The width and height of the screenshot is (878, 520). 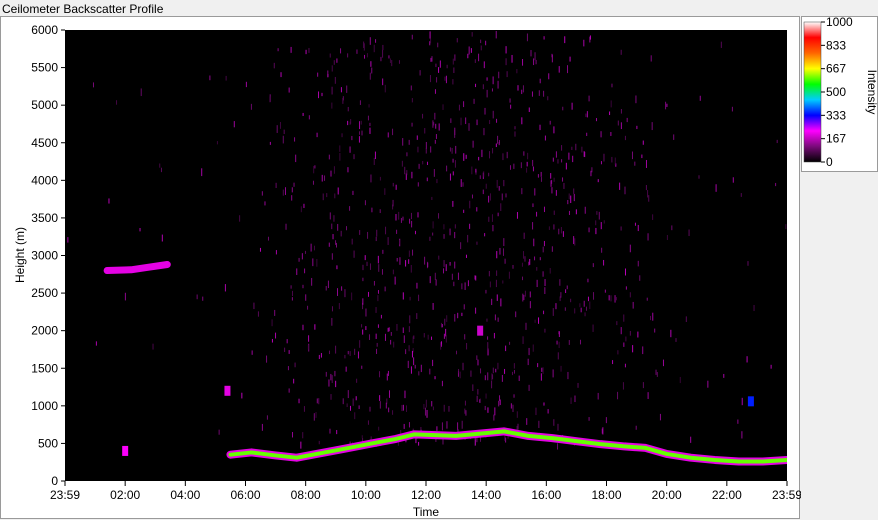 I want to click on y-tick-label: 2500, so click(x=44, y=293).